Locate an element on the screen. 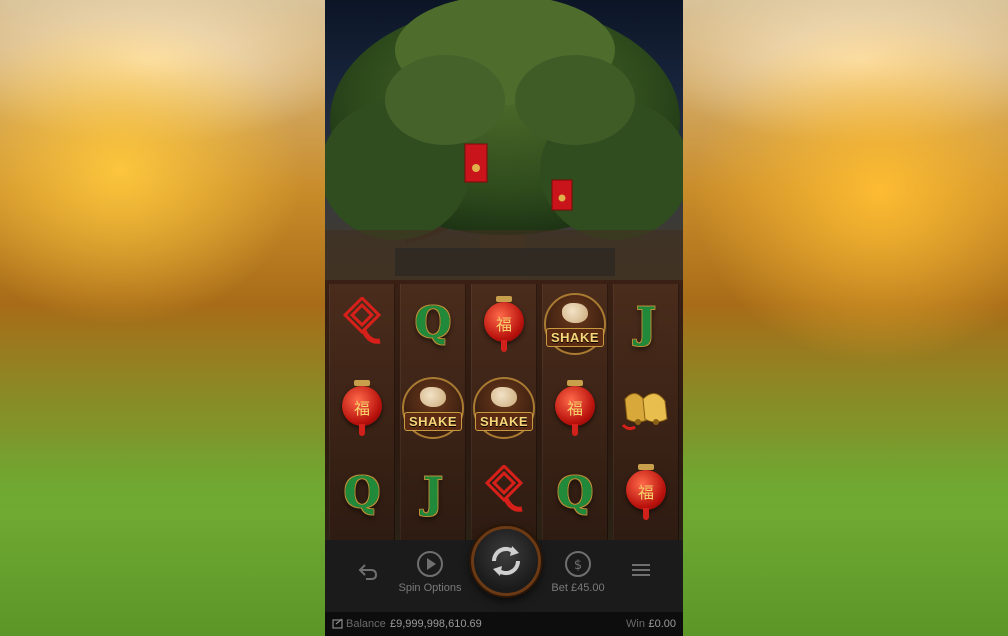 Image resolution: width=1008 pixels, height=636 pixels. reel-2: Q SHAKE J is located at coordinates (433, 412).